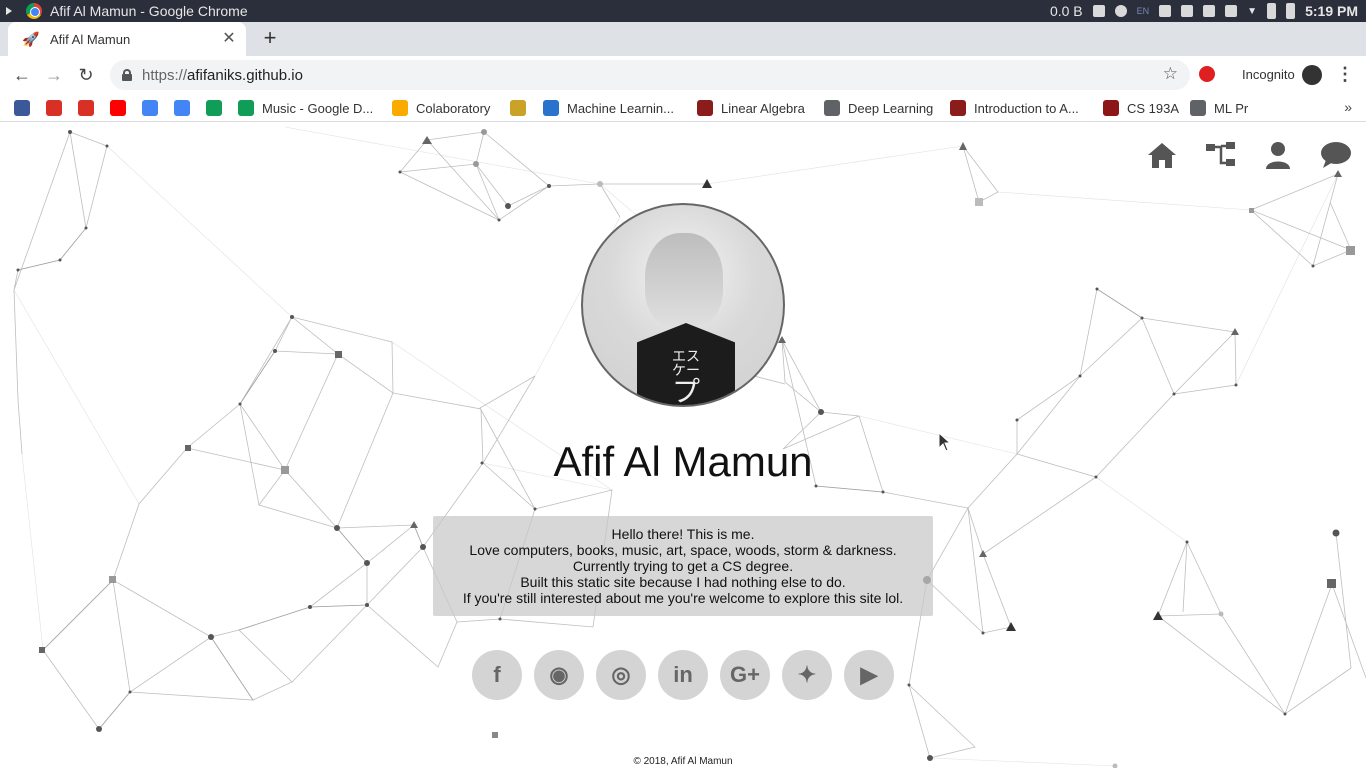  Describe the element at coordinates (551, 108) in the screenshot. I see `coursera-icon` at that location.